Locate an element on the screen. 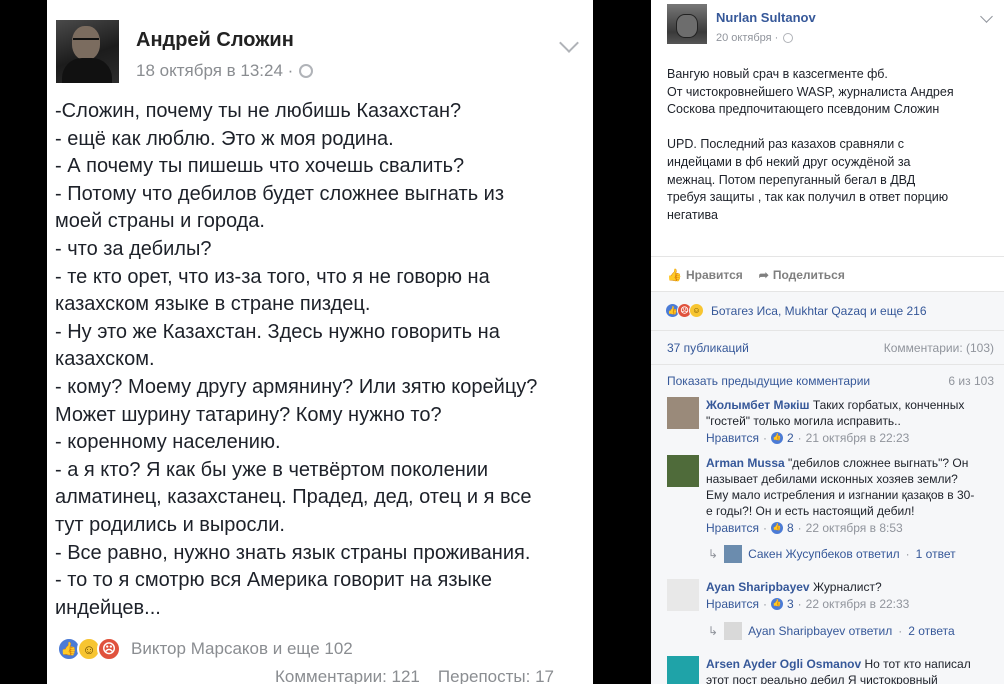  reply-arrow-icon: ↳ is located at coordinates (713, 631).